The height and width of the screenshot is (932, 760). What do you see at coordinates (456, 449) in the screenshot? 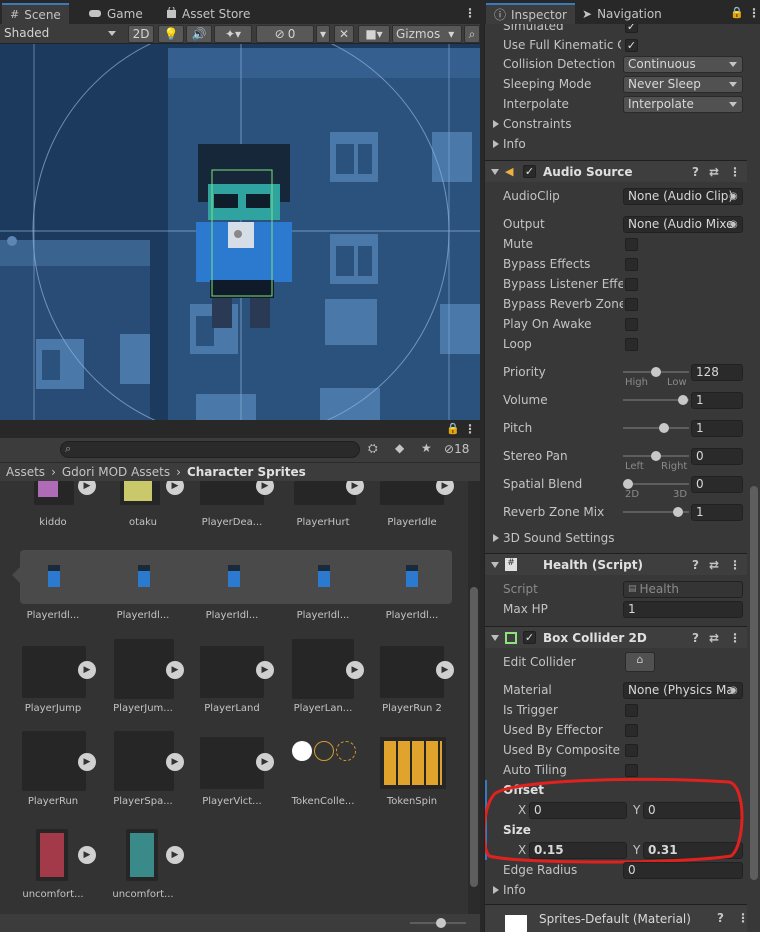
I see `hidden-packages-toggle: ⊘18` at bounding box center [456, 449].